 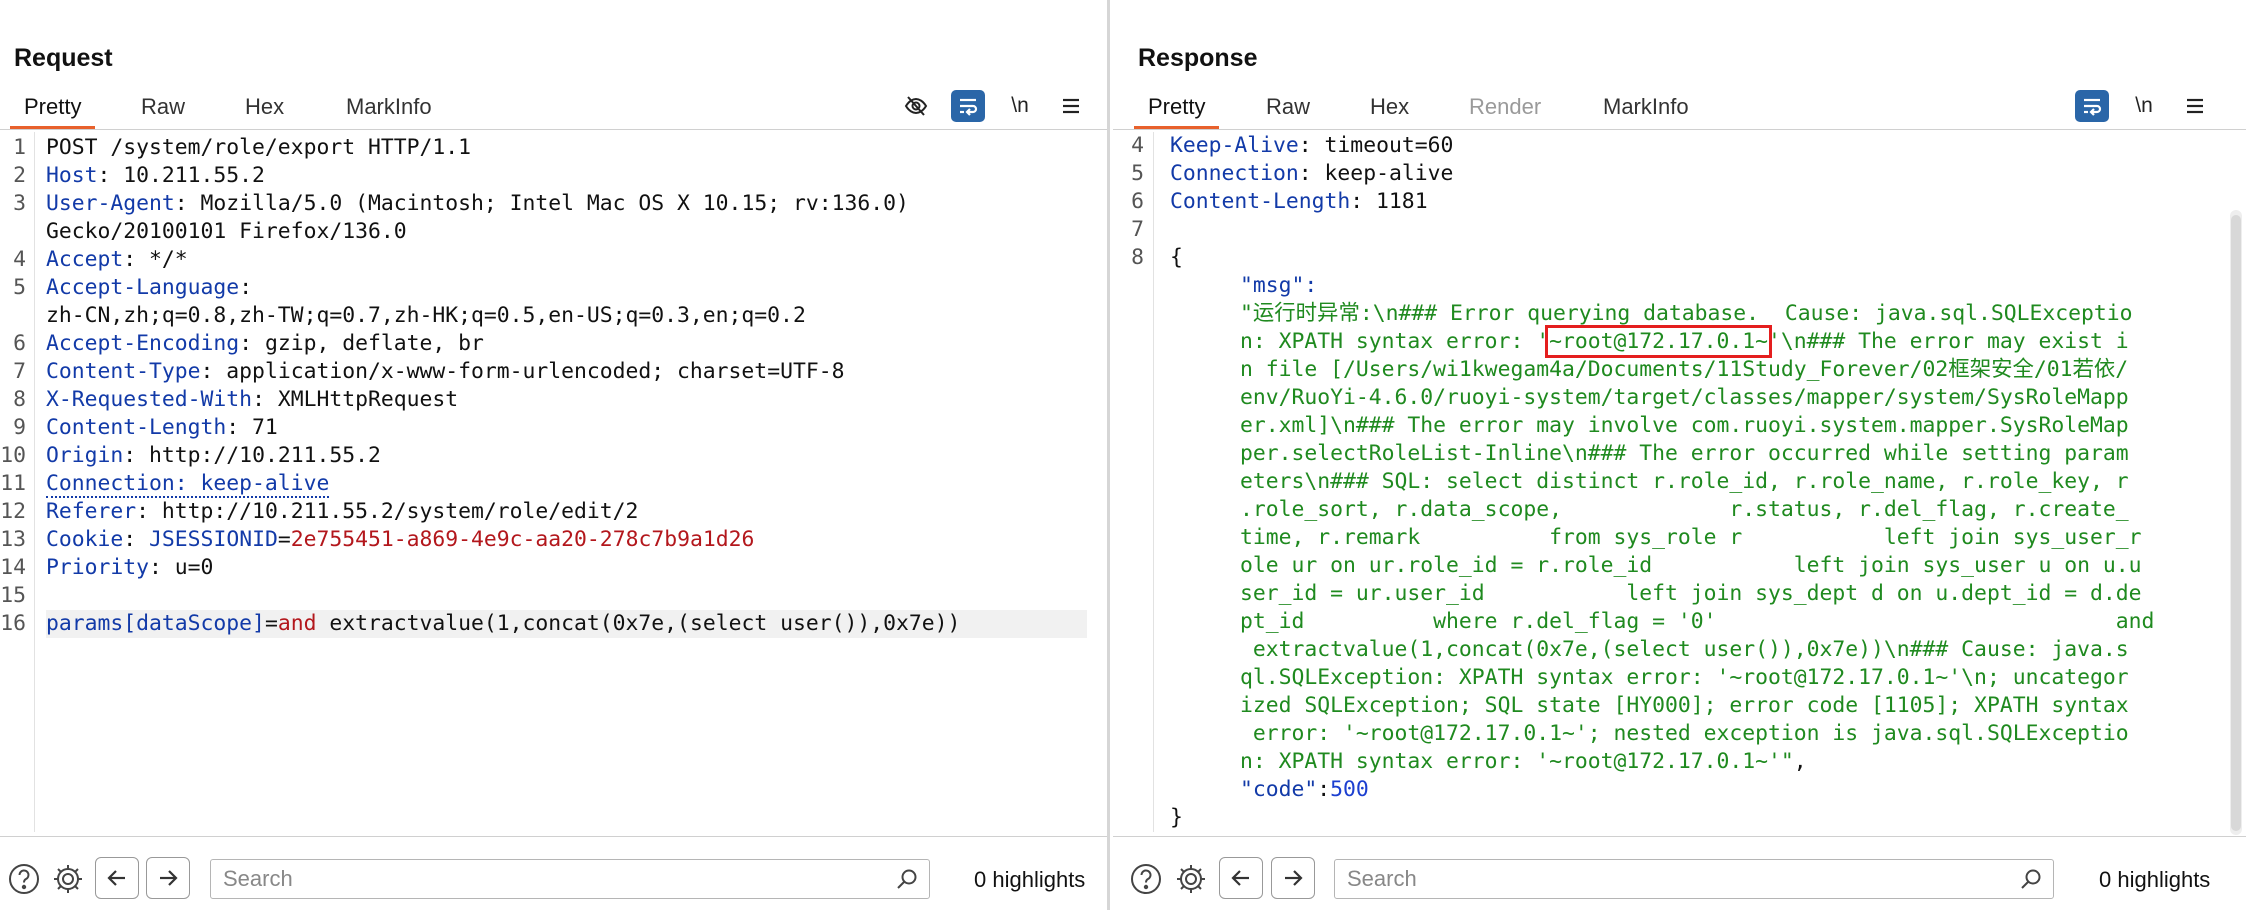 What do you see at coordinates (110, 203) in the screenshot?
I see `code-token: User-Agent` at bounding box center [110, 203].